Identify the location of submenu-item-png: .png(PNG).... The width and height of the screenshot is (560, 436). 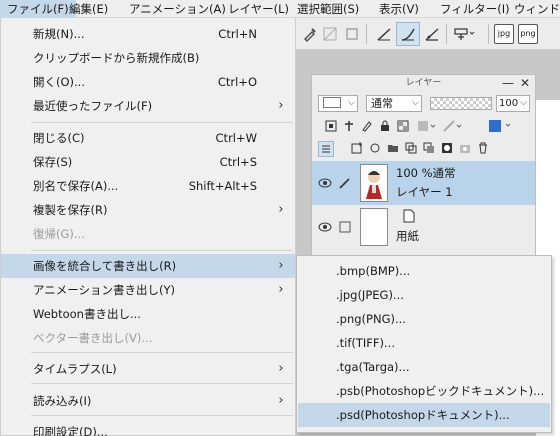
(424, 319).